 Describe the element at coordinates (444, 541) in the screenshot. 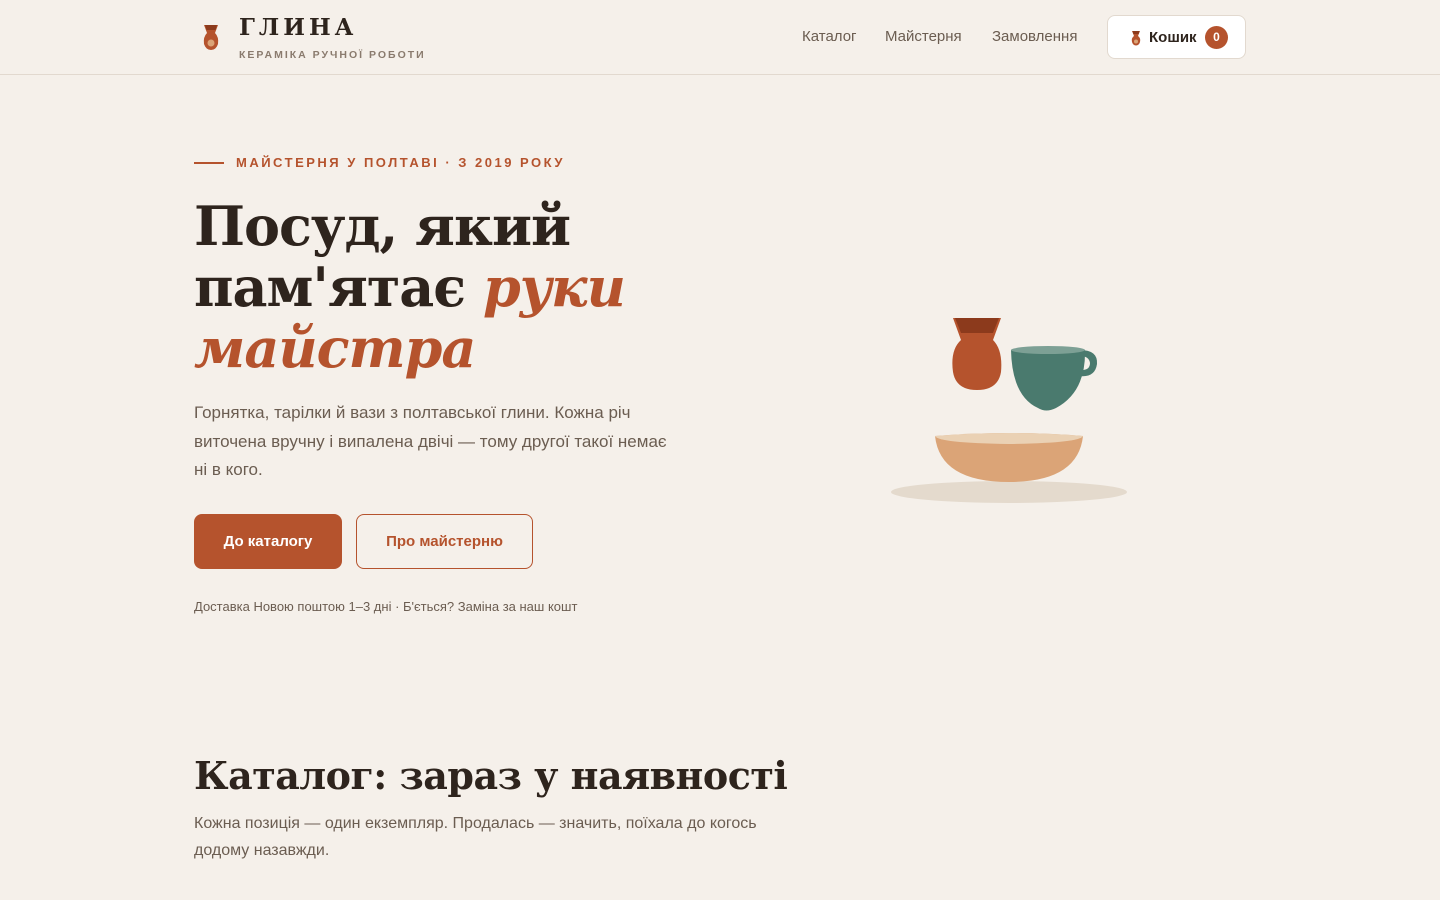

I see `about-workshop-button: Про майстерню` at that location.